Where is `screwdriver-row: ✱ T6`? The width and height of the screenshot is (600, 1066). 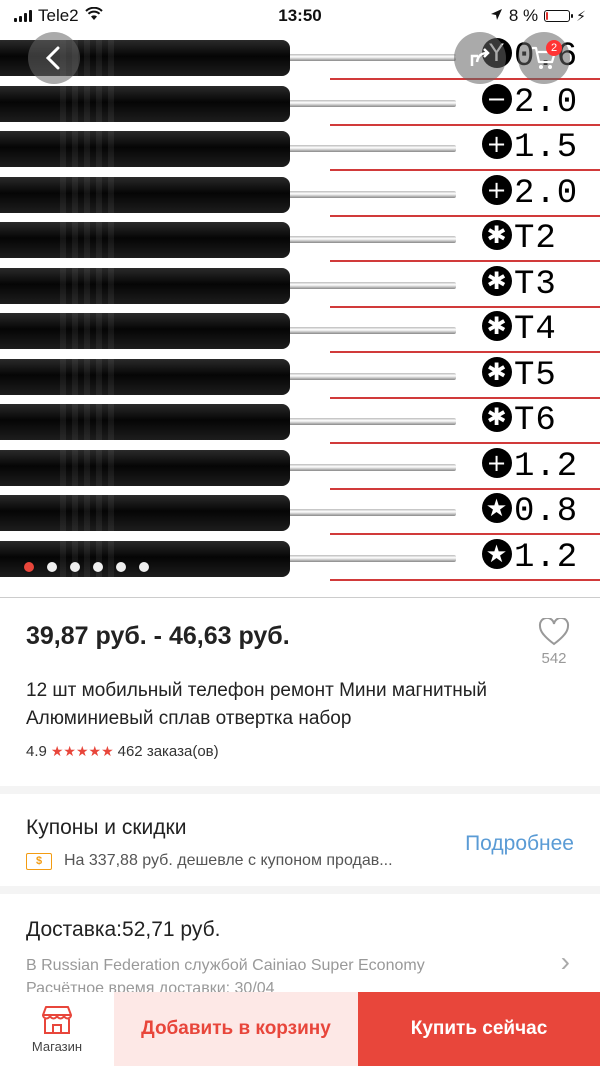 screwdriver-row: ✱ T6 is located at coordinates (300, 421).